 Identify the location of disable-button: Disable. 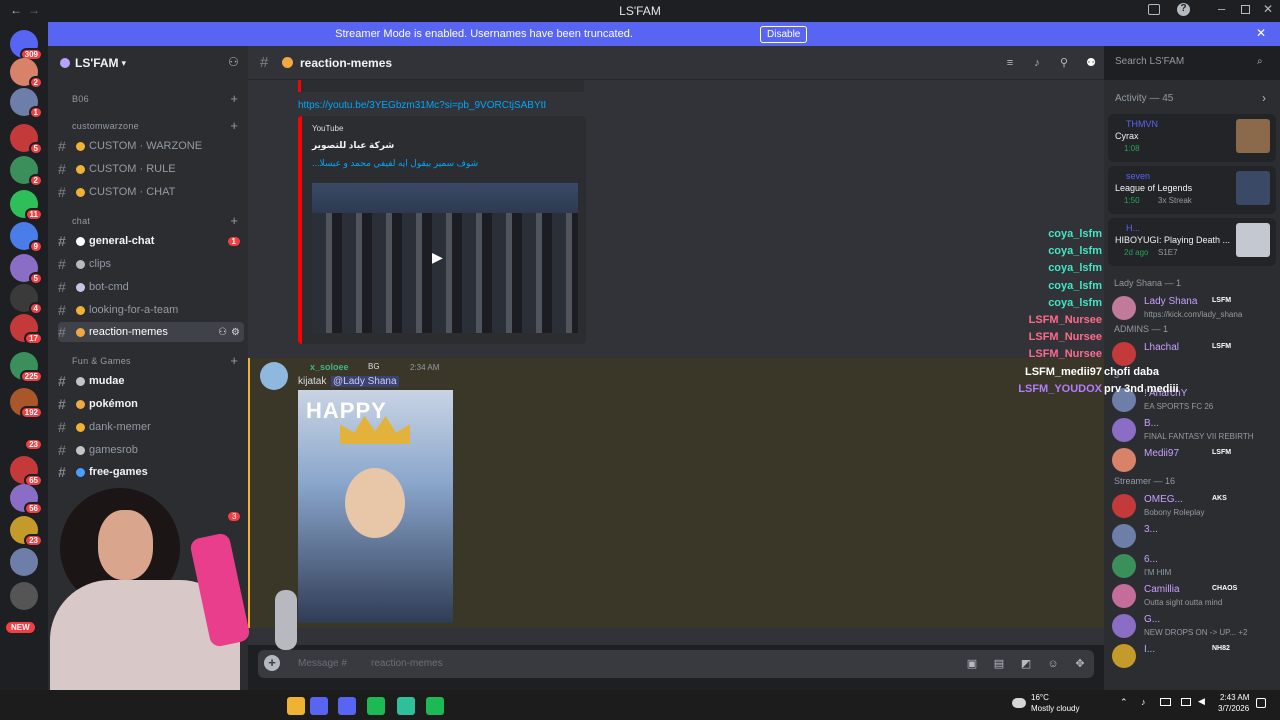
(784, 34).